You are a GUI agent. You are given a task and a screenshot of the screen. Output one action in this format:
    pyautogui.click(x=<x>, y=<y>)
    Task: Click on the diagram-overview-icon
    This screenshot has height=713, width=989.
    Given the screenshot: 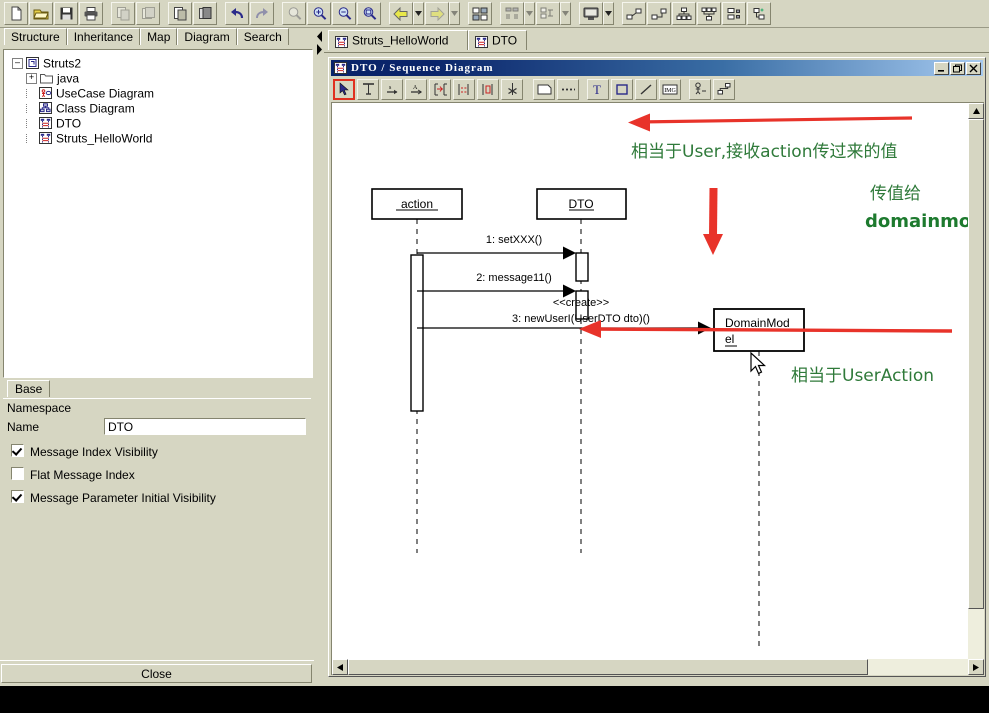 What is the action you would take?
    pyautogui.click(x=480, y=13)
    